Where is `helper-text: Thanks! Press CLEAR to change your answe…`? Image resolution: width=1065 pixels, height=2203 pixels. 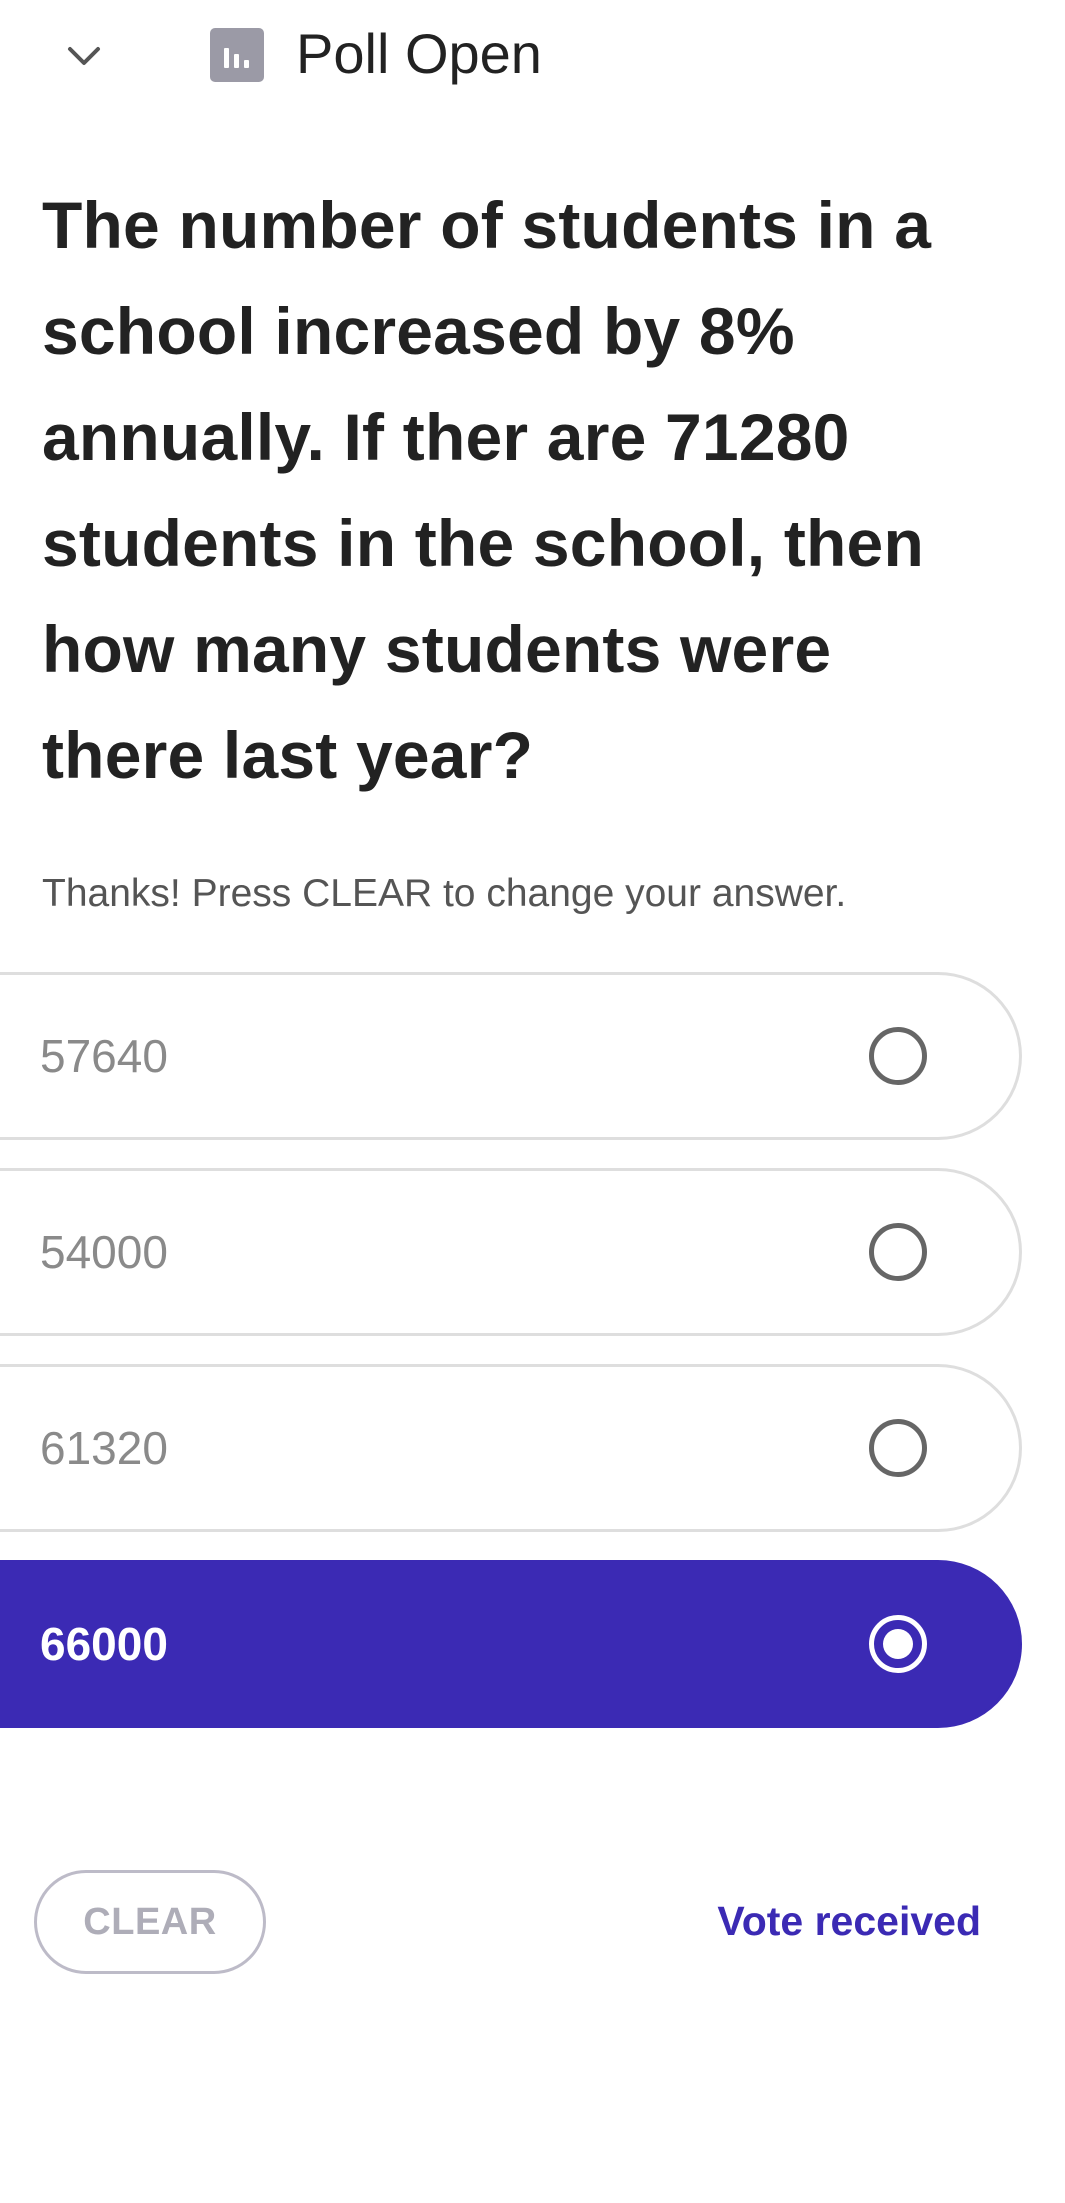
helper-text: Thanks! Press CLEAR to change your answe… is located at coordinates (444, 893).